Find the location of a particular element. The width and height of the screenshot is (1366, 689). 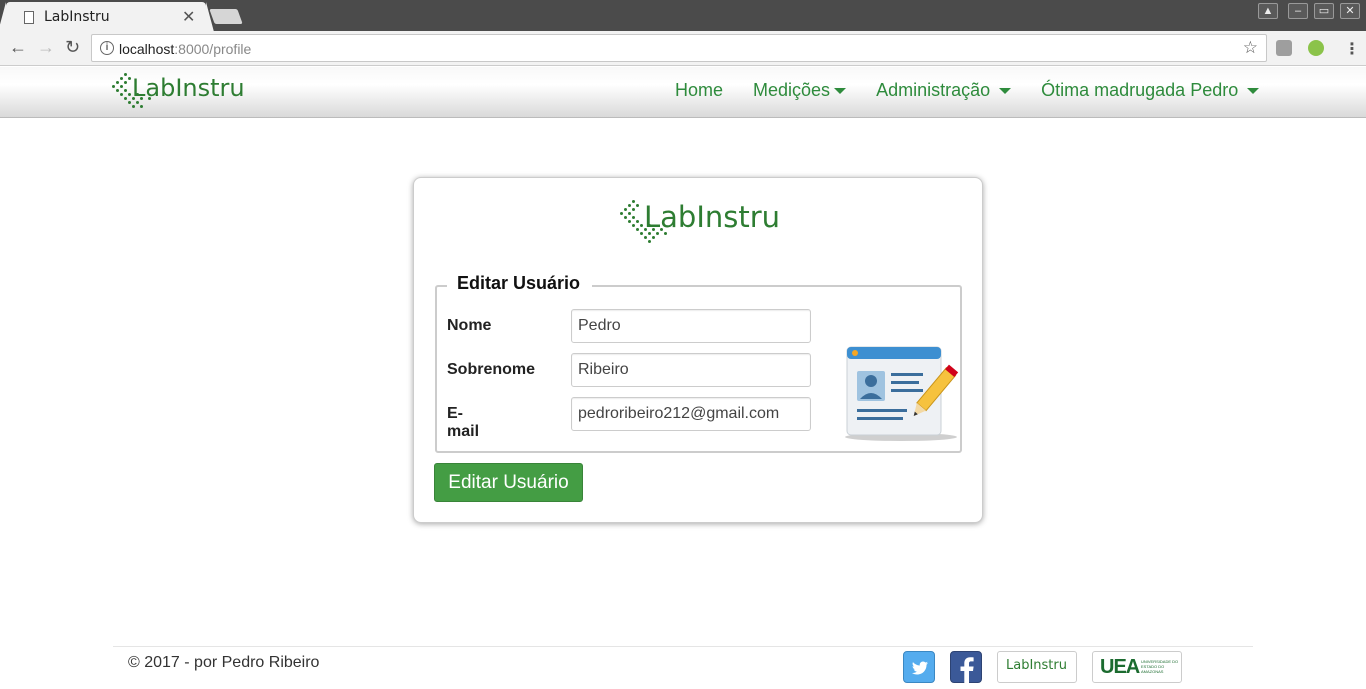

browser-toolbar: ← → ↻ i localhost:8000/profile ☆ ⋮ is located at coordinates (683, 48).